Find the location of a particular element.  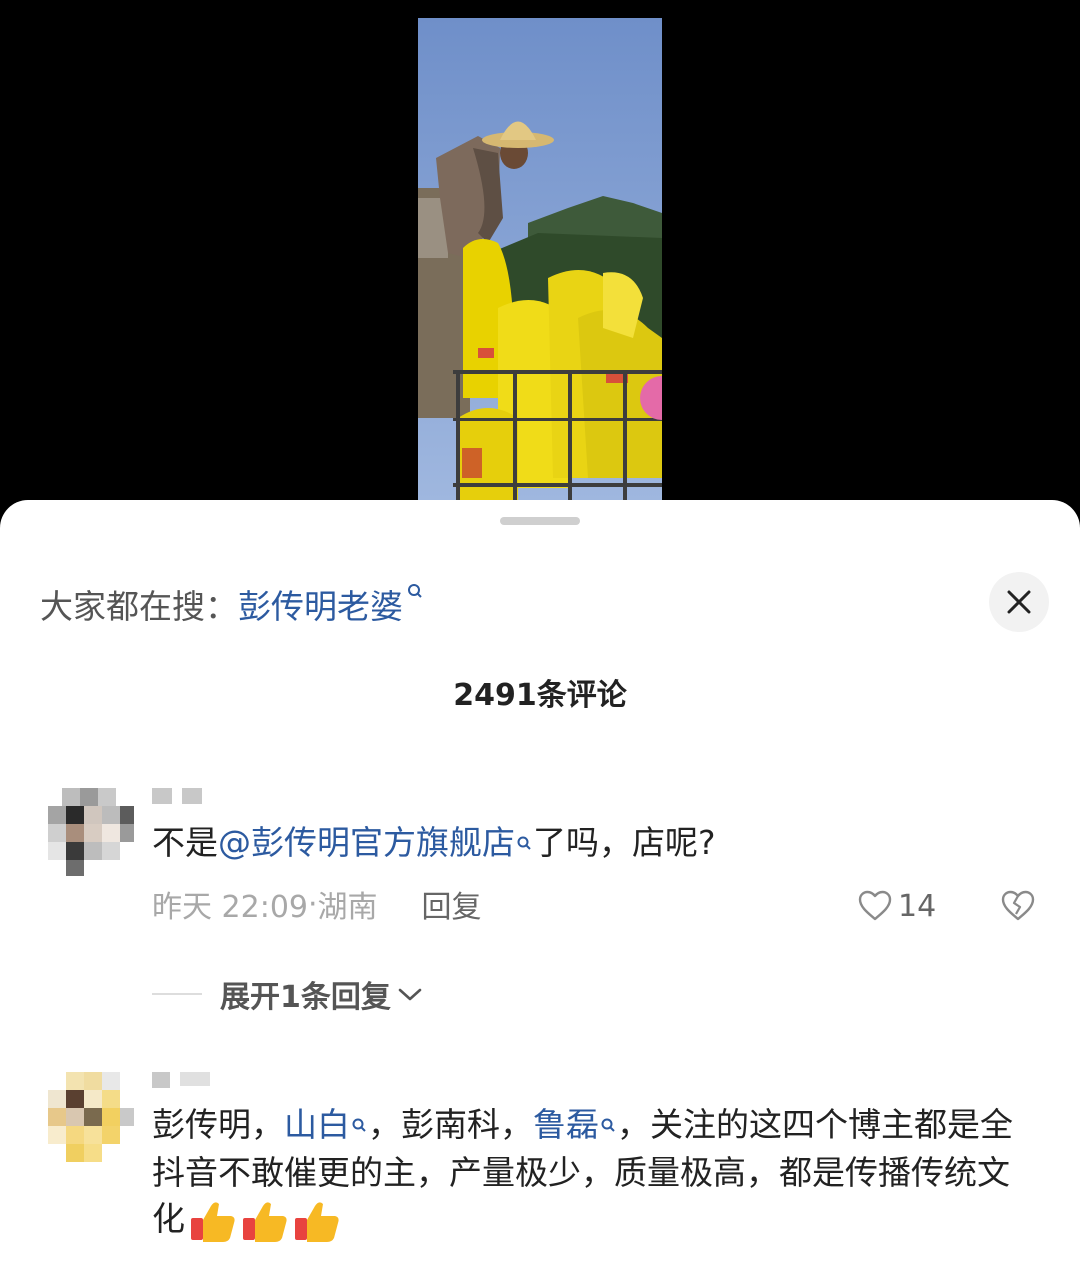

close-icon is located at coordinates (1019, 602).